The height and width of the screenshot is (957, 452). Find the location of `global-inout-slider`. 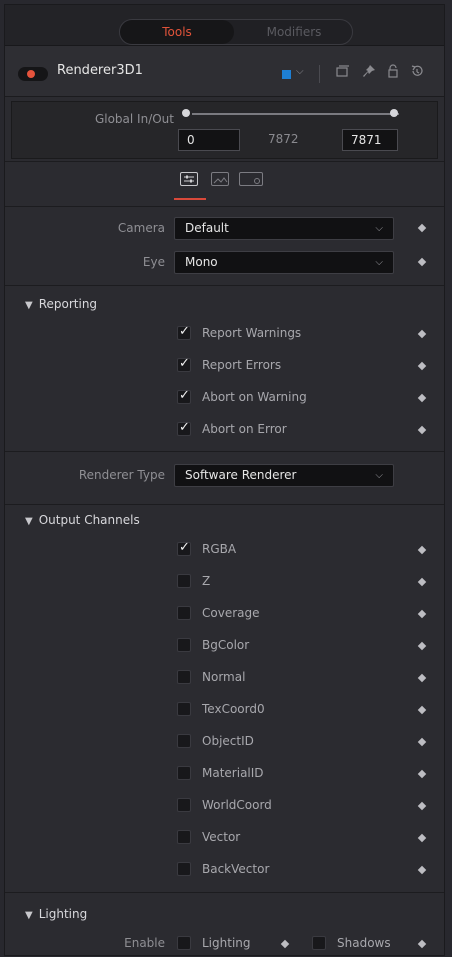

global-inout-slider is located at coordinates (295, 114).